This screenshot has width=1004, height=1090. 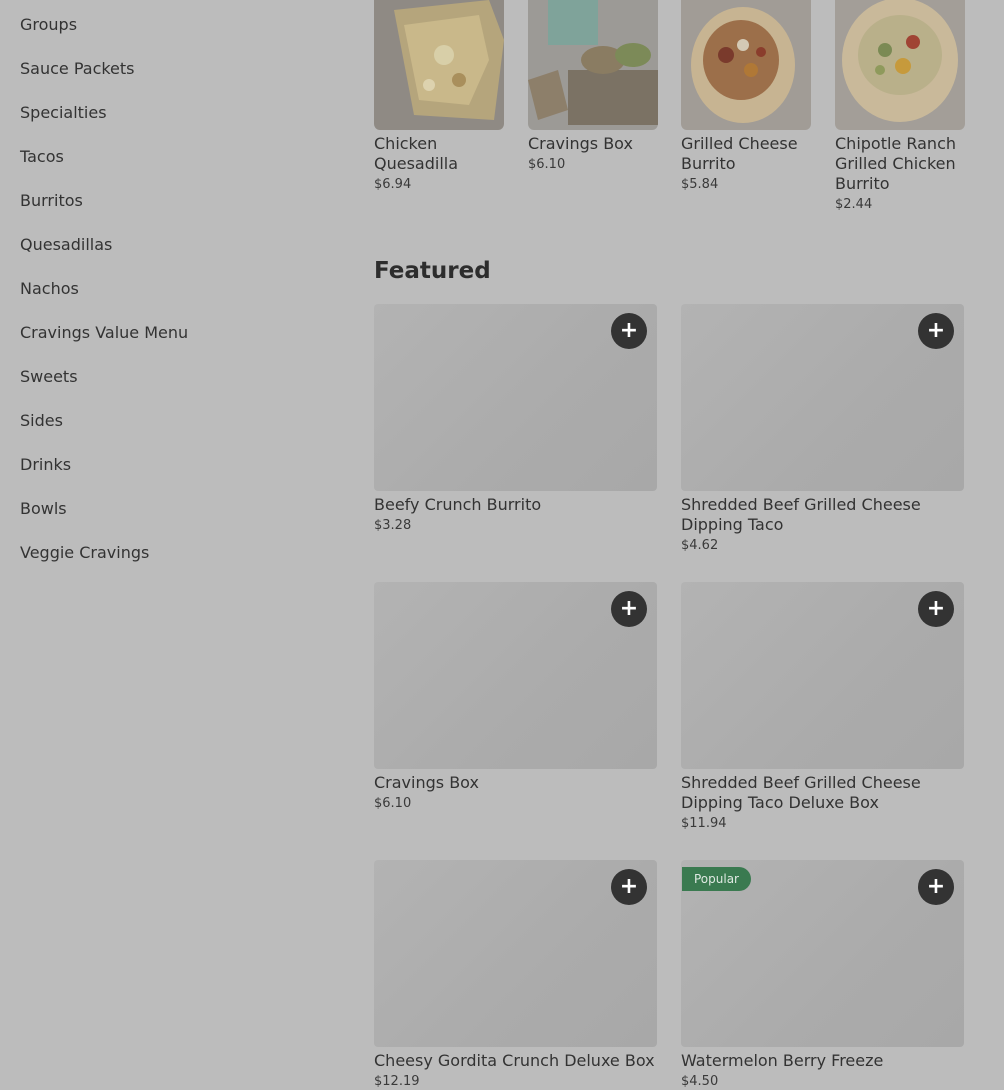 I want to click on product-name: Cheesy Gordita Crunch Deluxe Box, so click(x=514, y=1060).